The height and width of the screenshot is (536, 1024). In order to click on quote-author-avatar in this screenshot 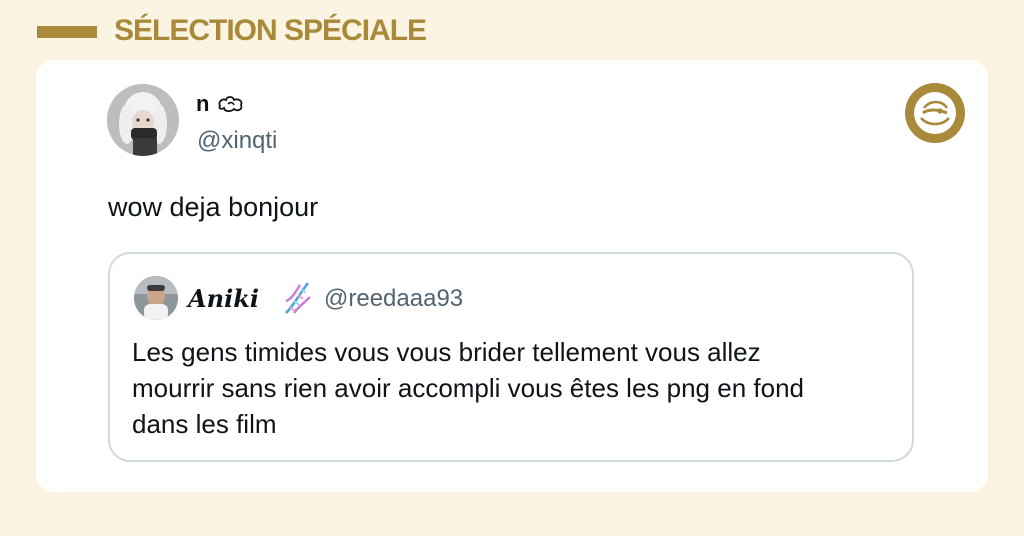, I will do `click(156, 298)`.